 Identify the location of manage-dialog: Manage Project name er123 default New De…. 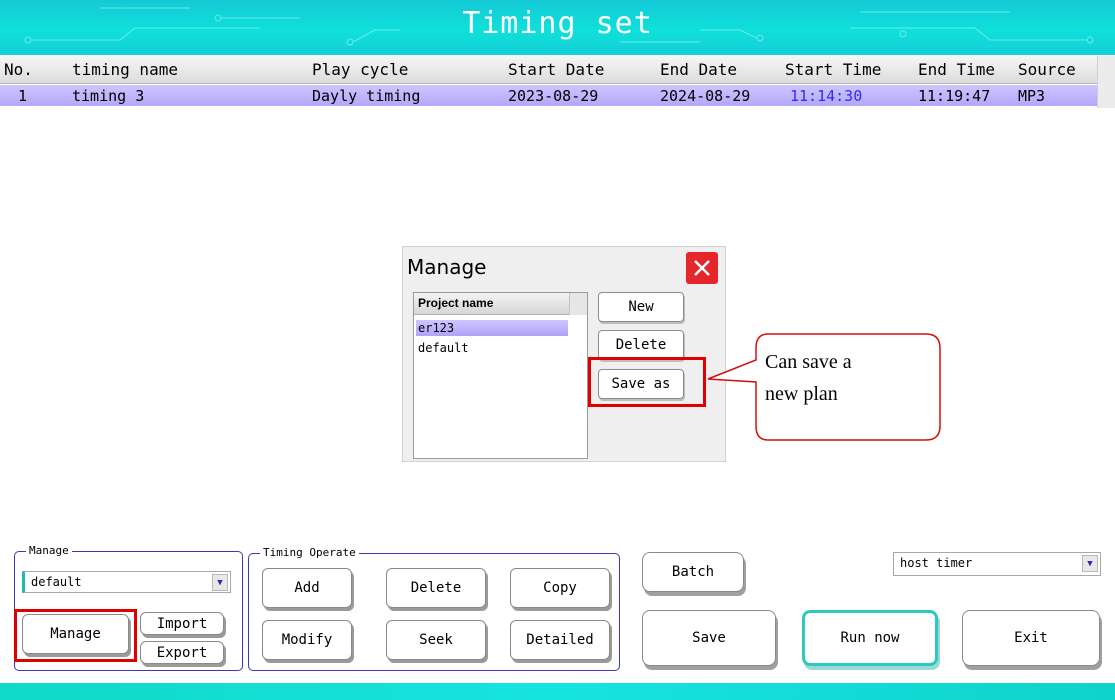
(564, 354).